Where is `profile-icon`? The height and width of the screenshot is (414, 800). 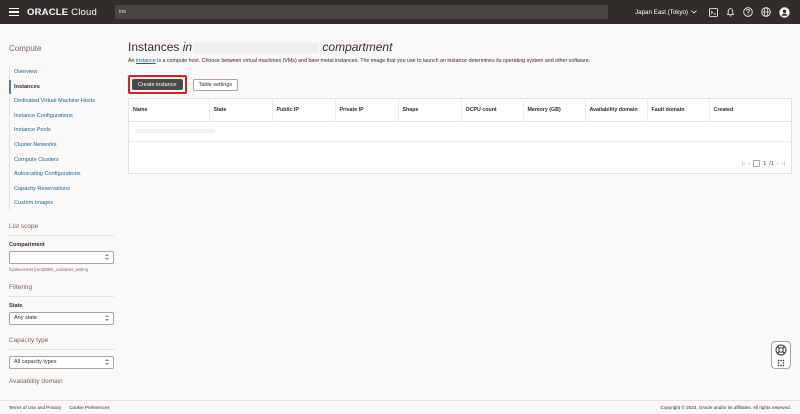 profile-icon is located at coordinates (784, 12).